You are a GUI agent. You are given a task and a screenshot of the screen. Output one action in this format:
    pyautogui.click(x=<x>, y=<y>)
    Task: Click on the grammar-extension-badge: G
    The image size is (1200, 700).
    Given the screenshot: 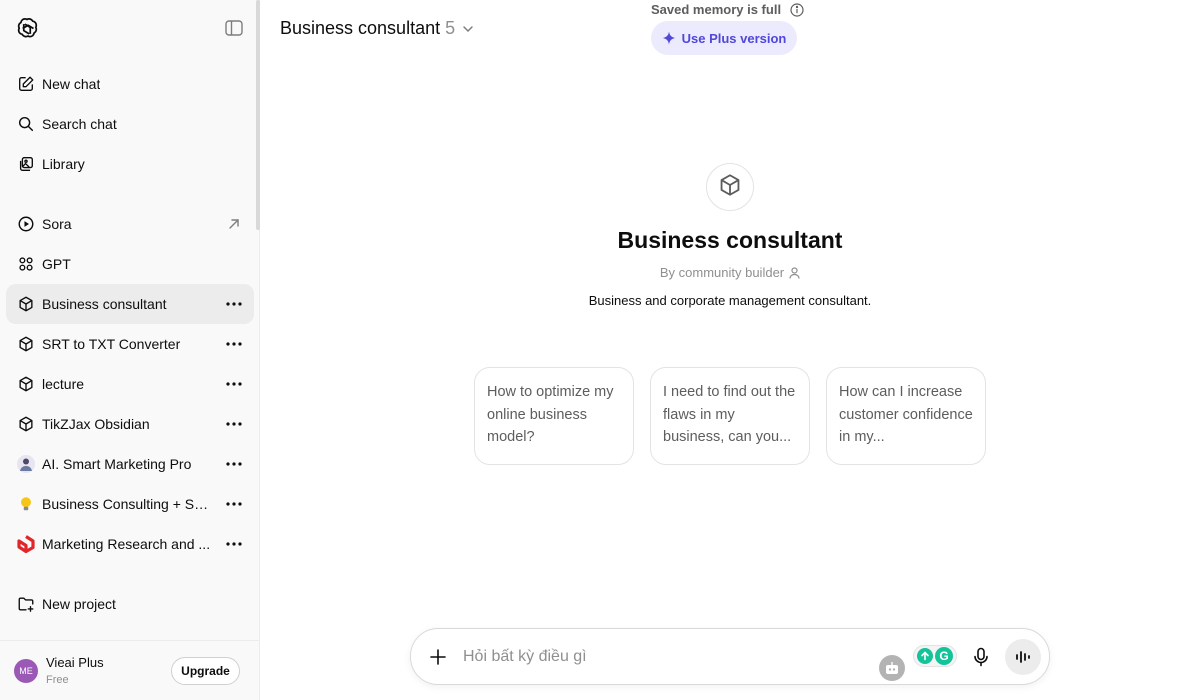 What is the action you would take?
    pyautogui.click(x=935, y=656)
    